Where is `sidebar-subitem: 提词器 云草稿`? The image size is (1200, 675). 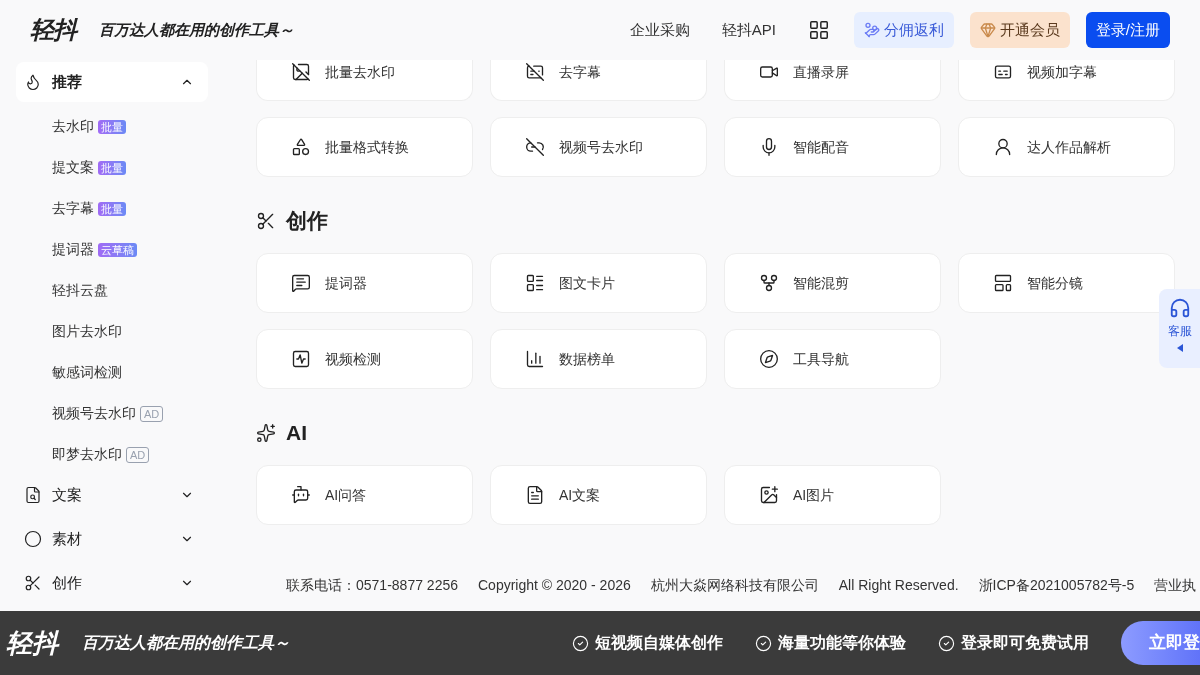 sidebar-subitem: 提词器 云草稿 is located at coordinates (112, 249).